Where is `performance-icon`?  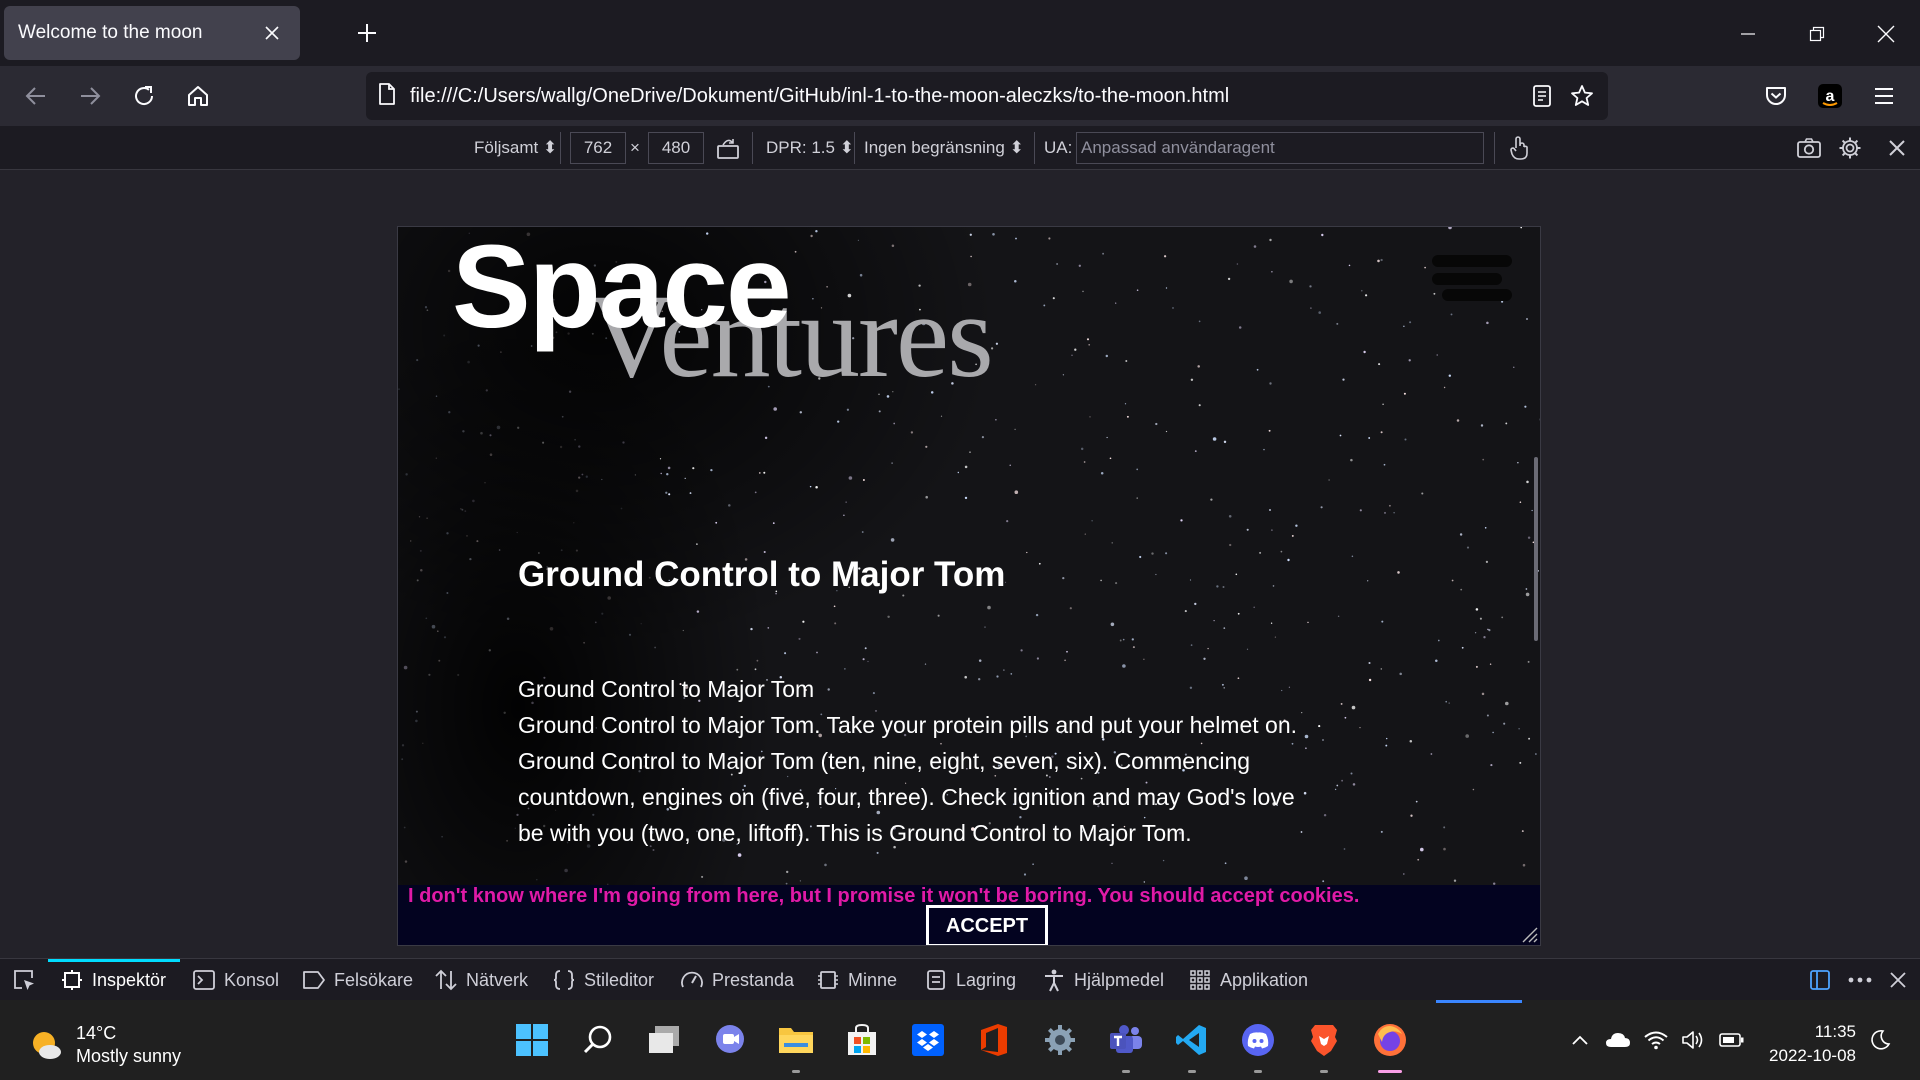
performance-icon is located at coordinates (692, 980).